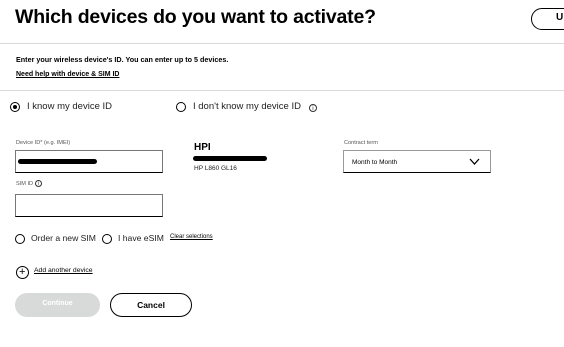 The width and height of the screenshot is (564, 347). I want to click on add-device-icon: +, so click(22, 272).